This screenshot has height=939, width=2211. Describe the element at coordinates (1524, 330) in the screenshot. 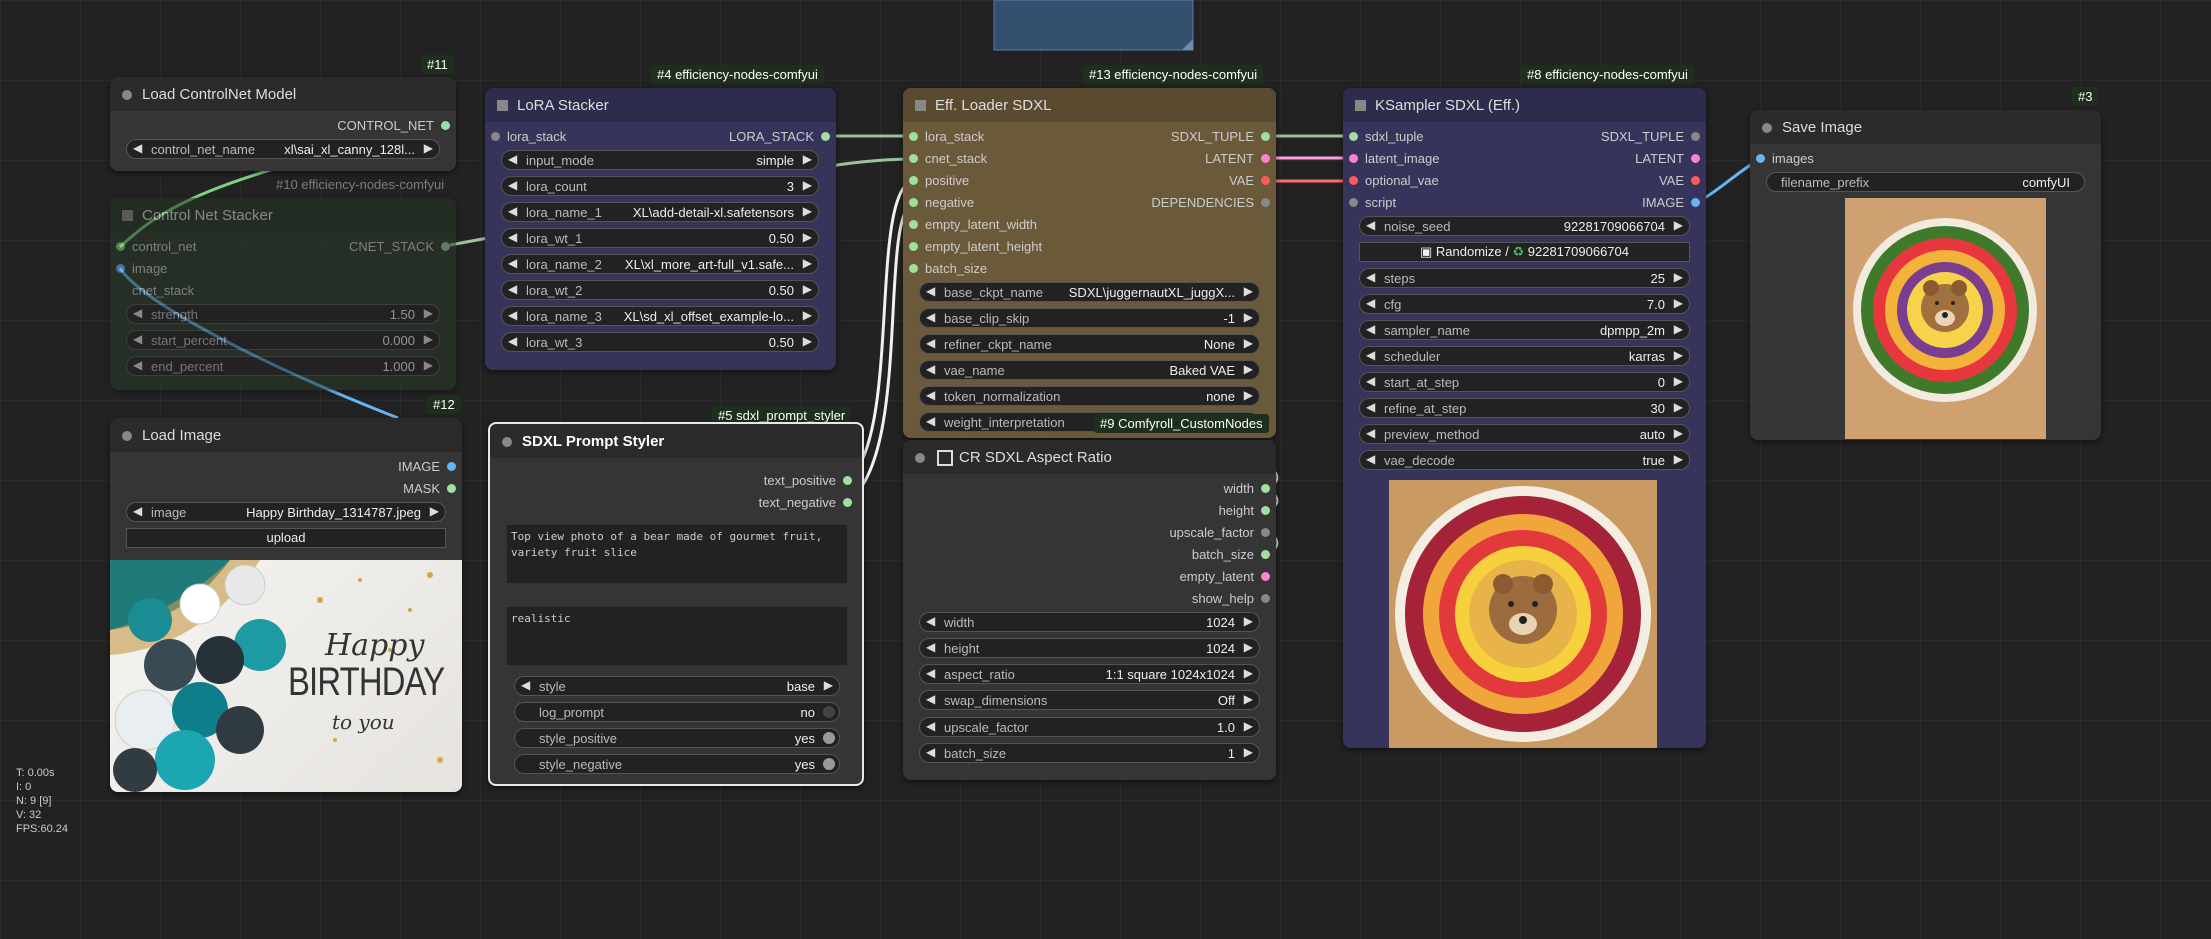

I see `widget-sampler-name: ◀ sampler_name dpmpp_2m ▶` at that location.